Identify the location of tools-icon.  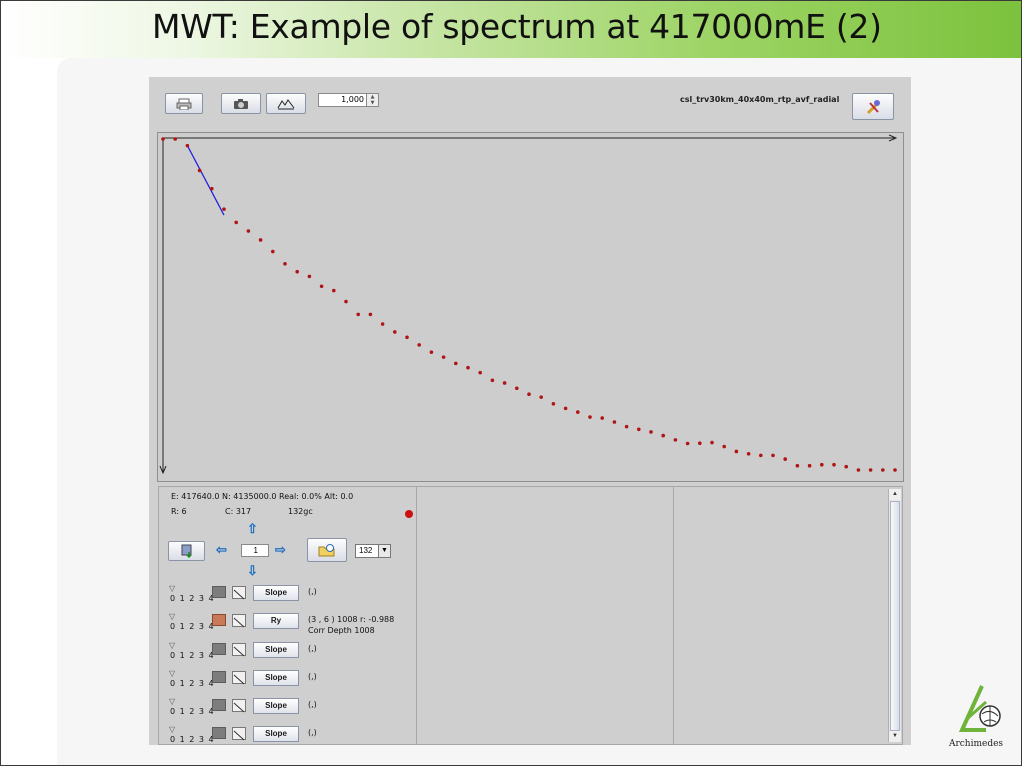
(873, 106).